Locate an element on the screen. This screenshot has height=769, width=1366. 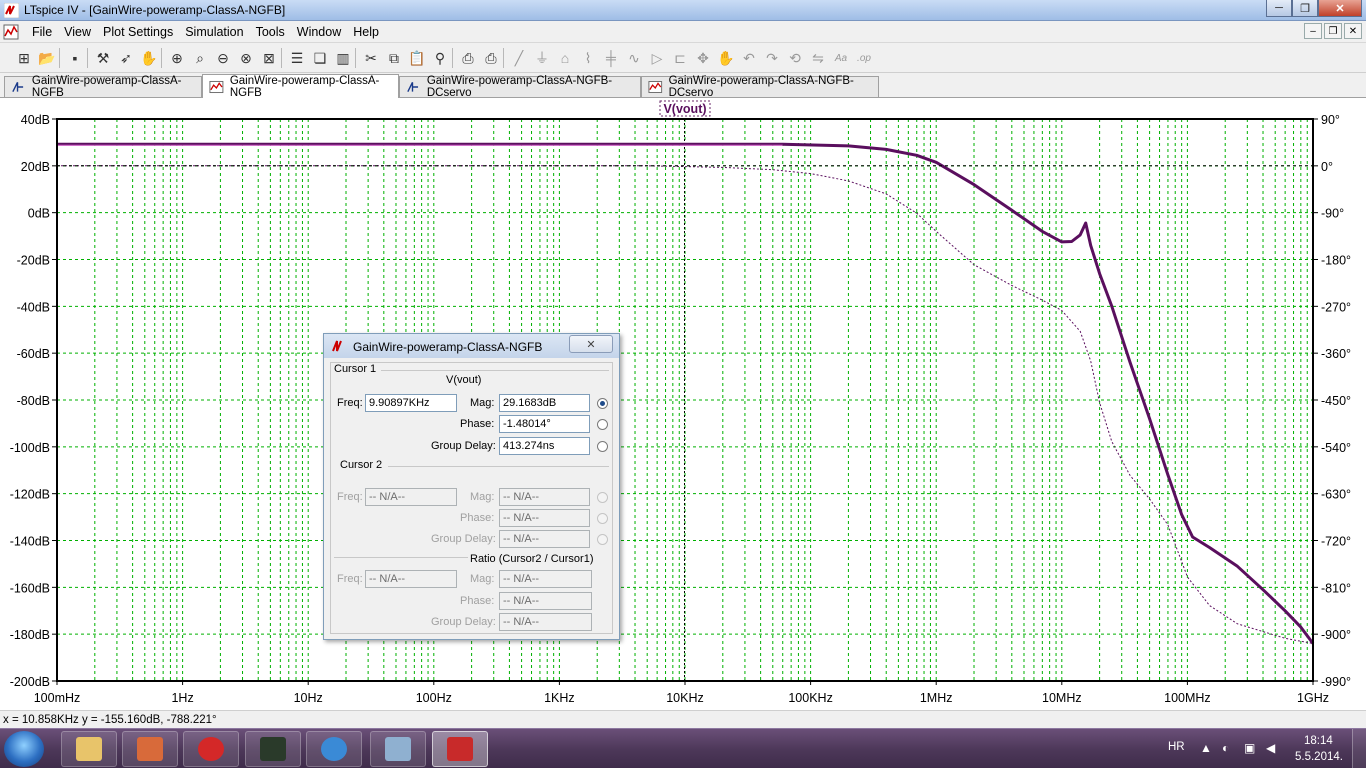
schematic-icon: ⊞ is located at coordinates (24, 58).